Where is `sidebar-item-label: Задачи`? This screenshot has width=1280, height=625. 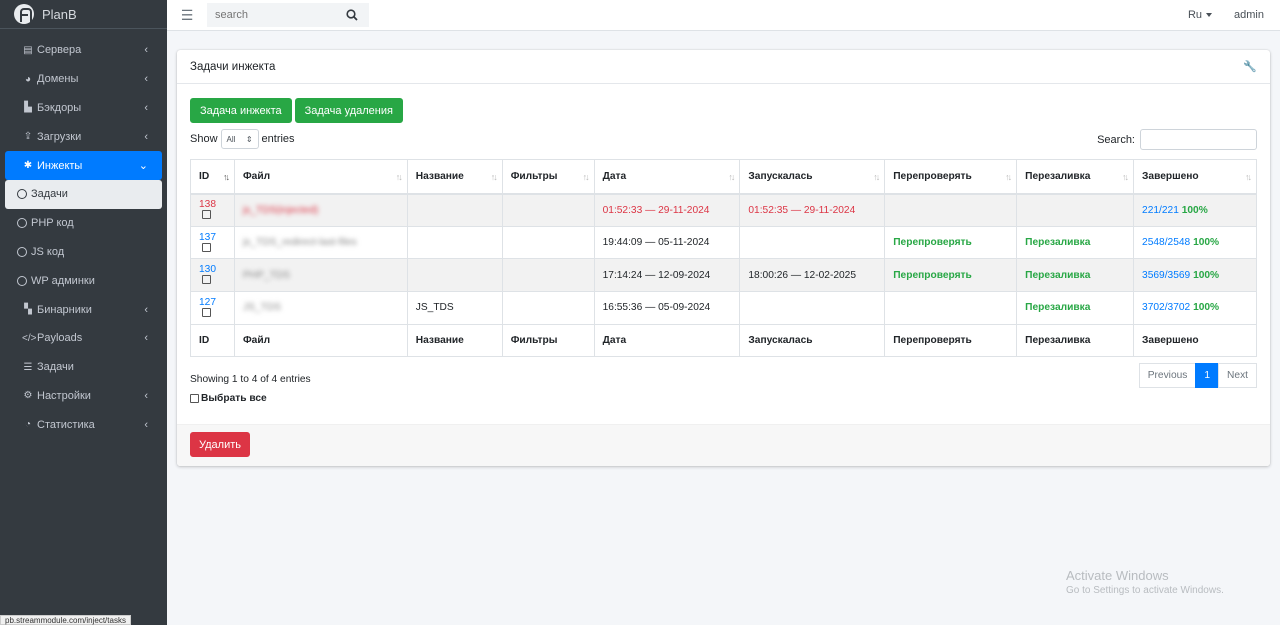
sidebar-item-label: Задачи is located at coordinates (49, 194).